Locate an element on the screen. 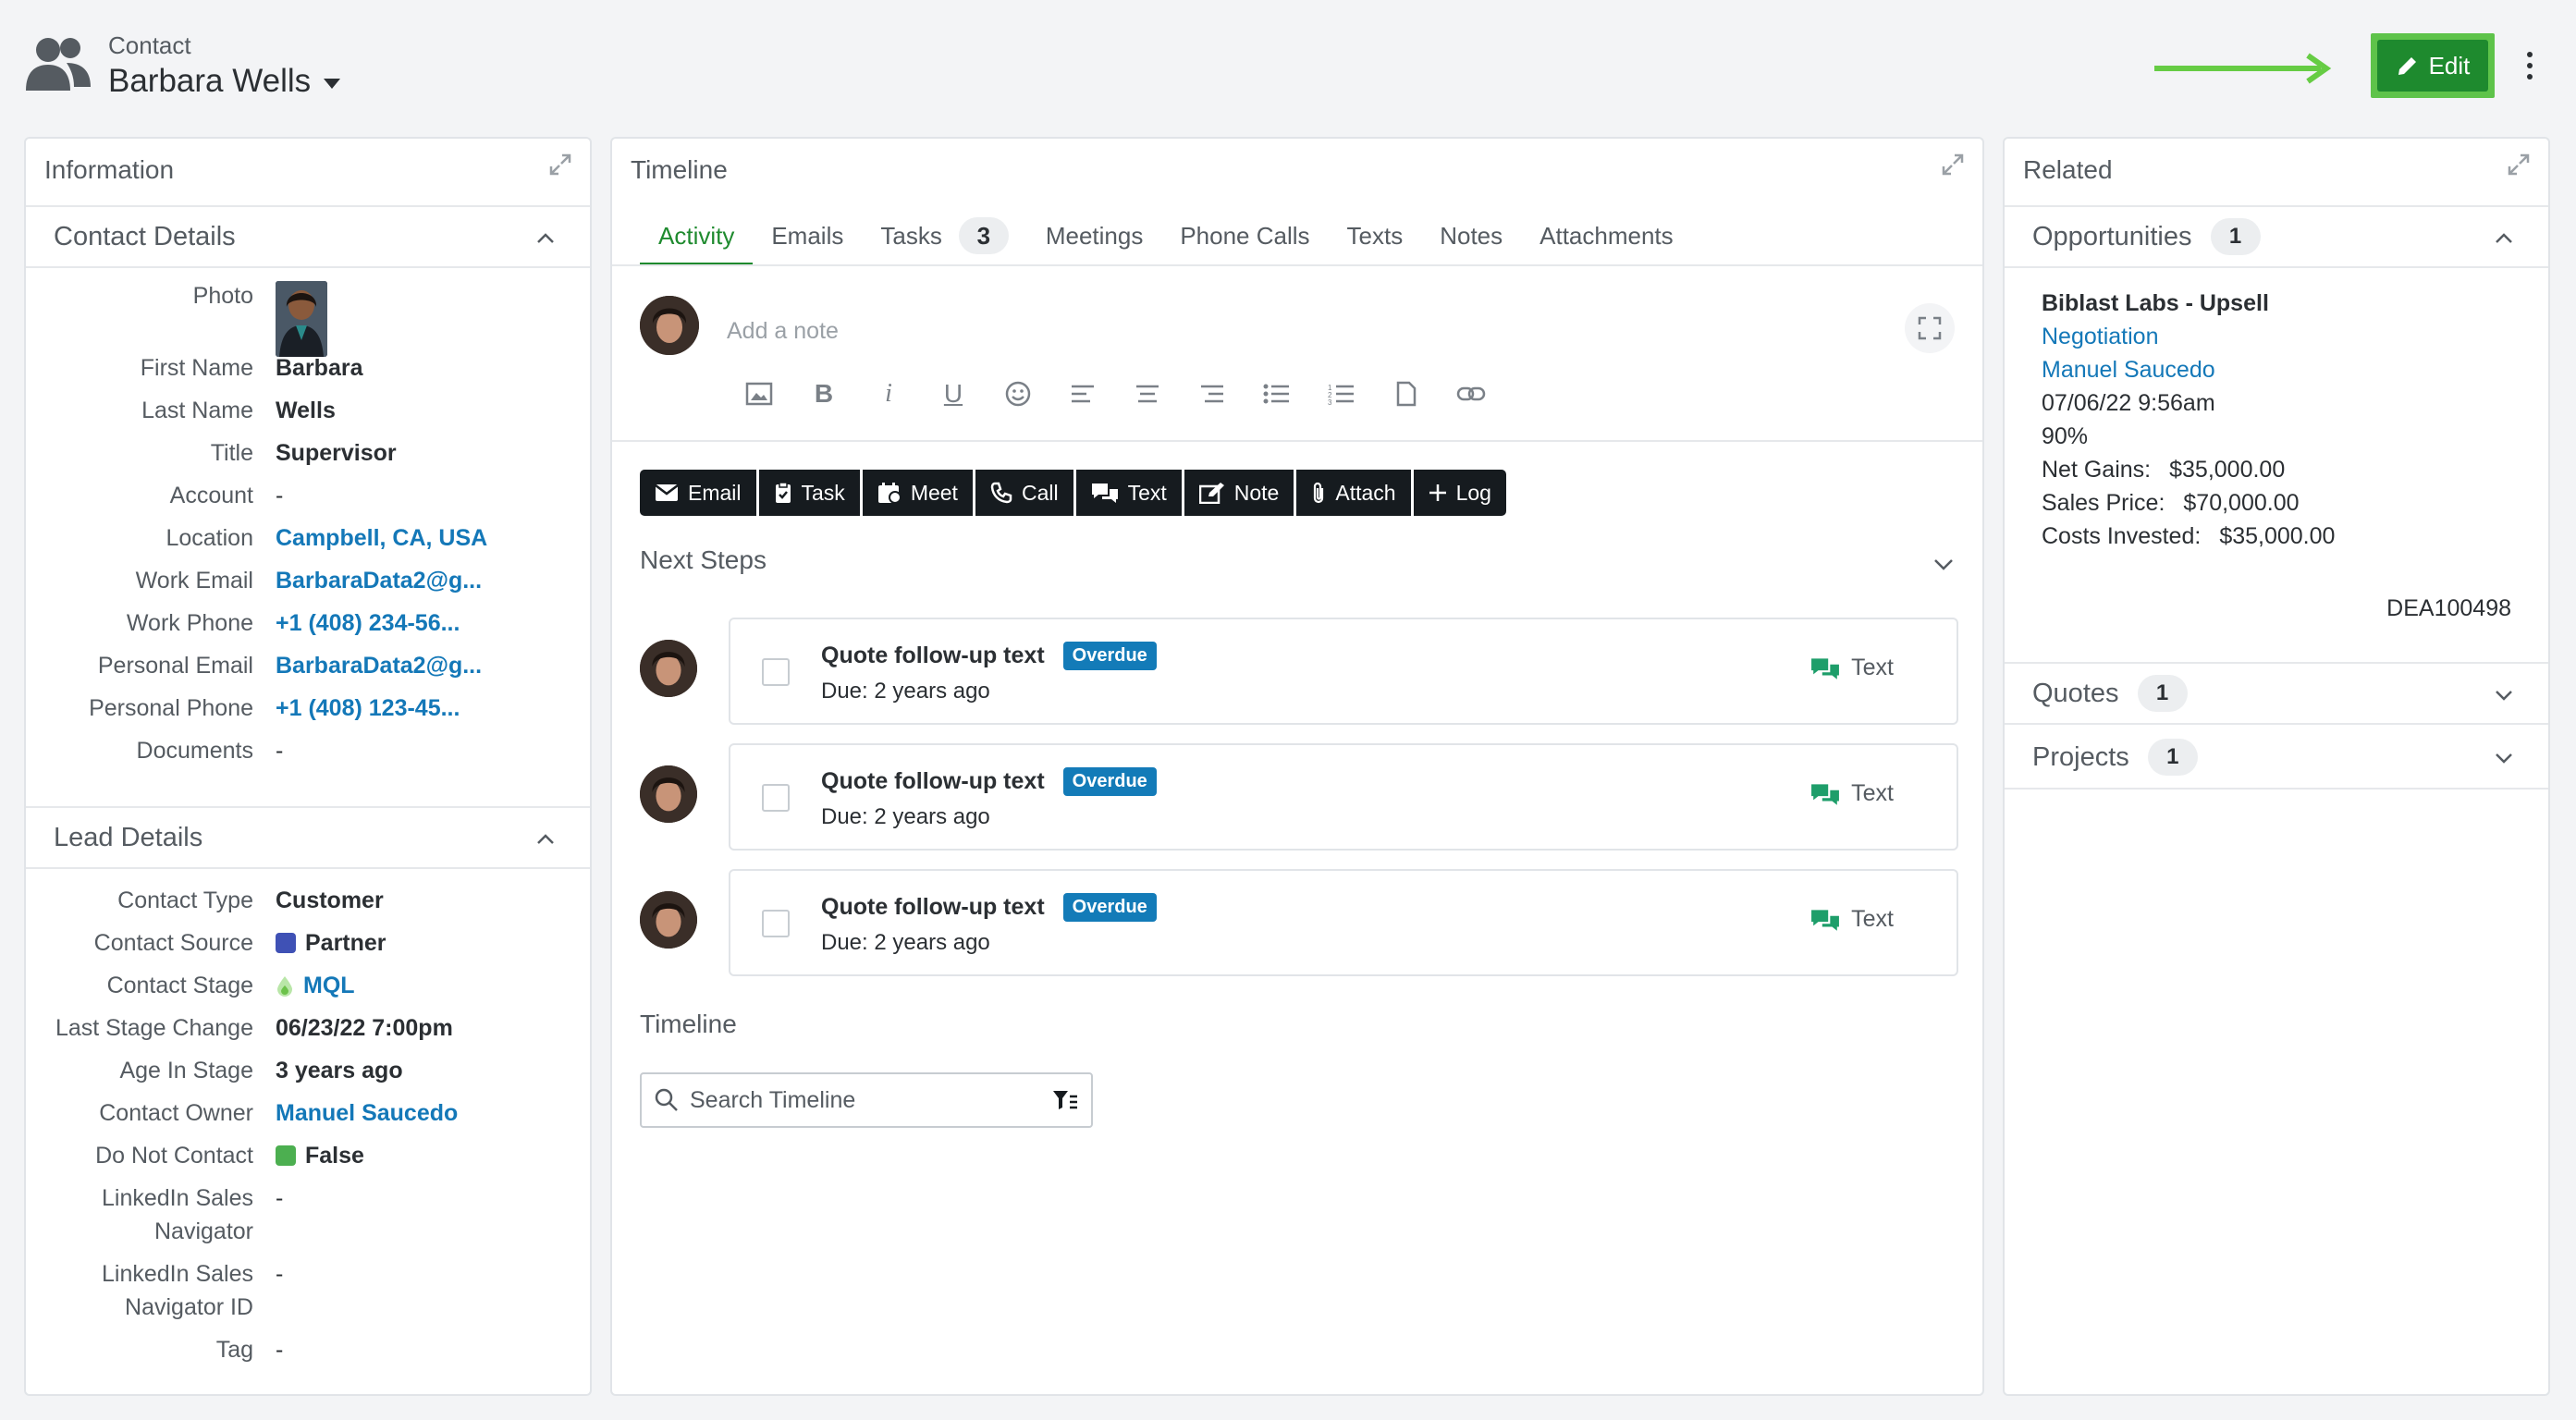 This screenshot has width=2576, height=1420. align-right-icon is located at coordinates (1212, 393).